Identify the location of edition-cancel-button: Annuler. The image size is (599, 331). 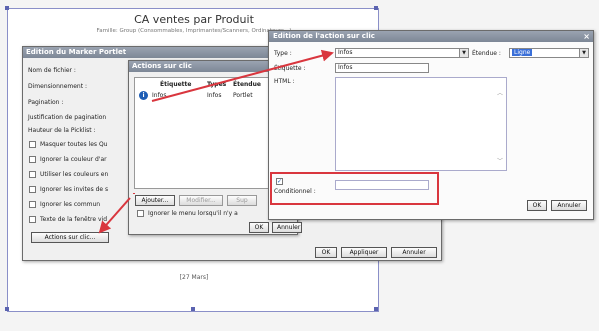
(569, 205).